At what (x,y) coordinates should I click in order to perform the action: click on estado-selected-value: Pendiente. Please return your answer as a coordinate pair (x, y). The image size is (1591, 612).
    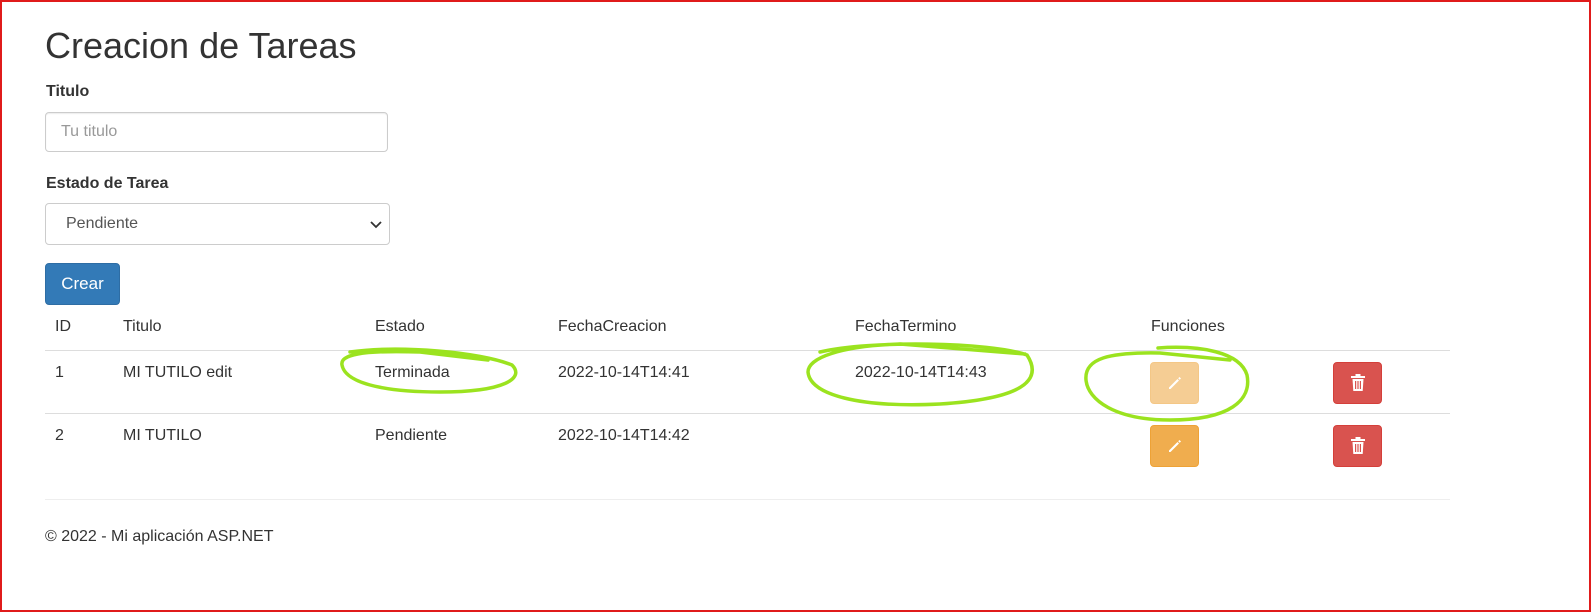
    Looking at the image, I should click on (102, 223).